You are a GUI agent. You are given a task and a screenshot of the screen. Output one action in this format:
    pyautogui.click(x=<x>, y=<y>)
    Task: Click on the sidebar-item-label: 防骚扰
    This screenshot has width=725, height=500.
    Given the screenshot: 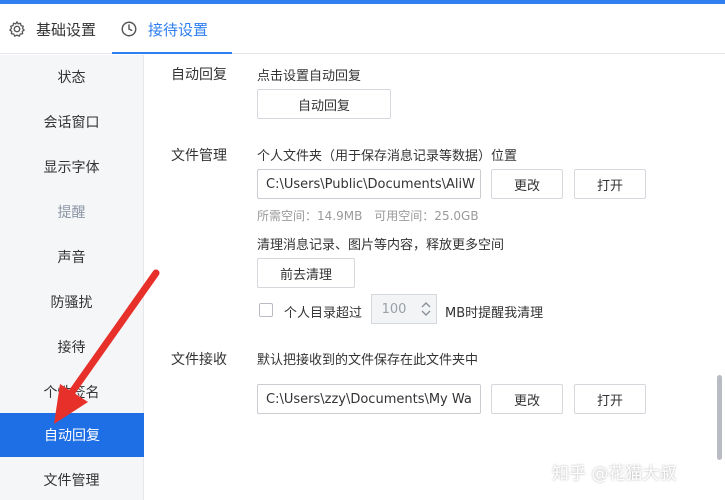 What is the action you would take?
    pyautogui.click(x=71, y=303)
    